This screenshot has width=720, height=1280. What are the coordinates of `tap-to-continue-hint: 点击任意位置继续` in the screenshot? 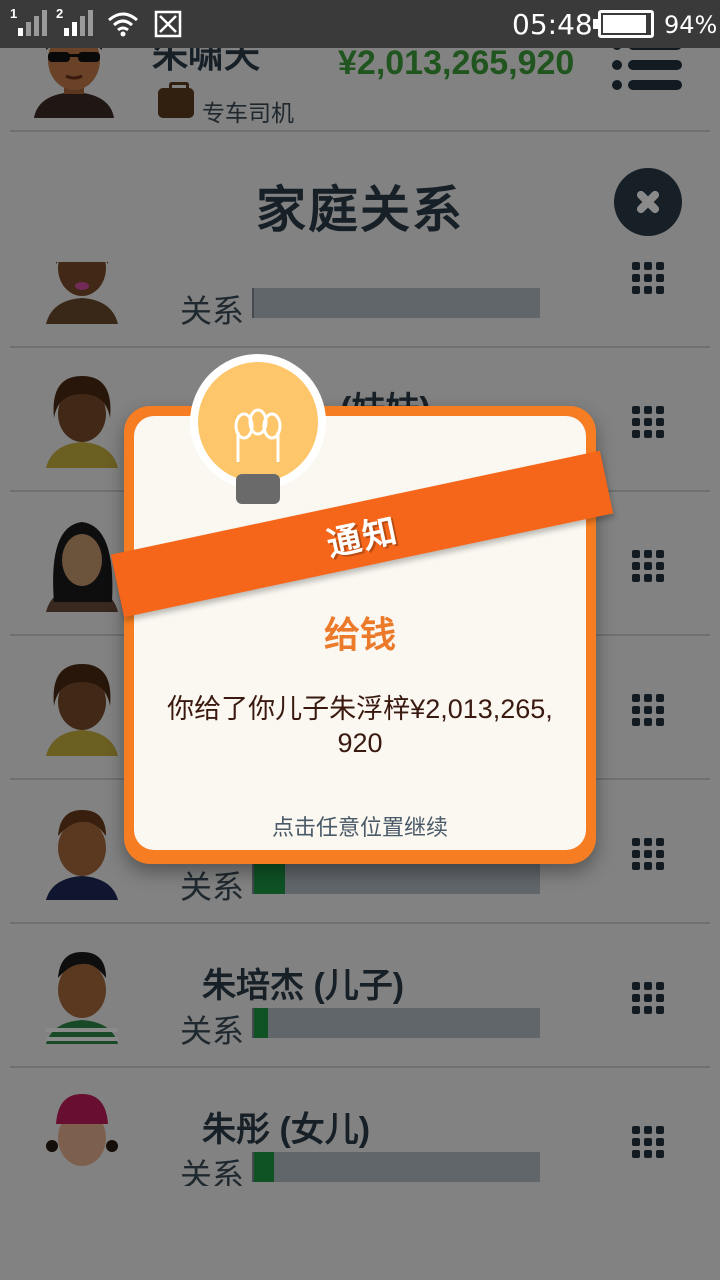 It's located at (359, 827).